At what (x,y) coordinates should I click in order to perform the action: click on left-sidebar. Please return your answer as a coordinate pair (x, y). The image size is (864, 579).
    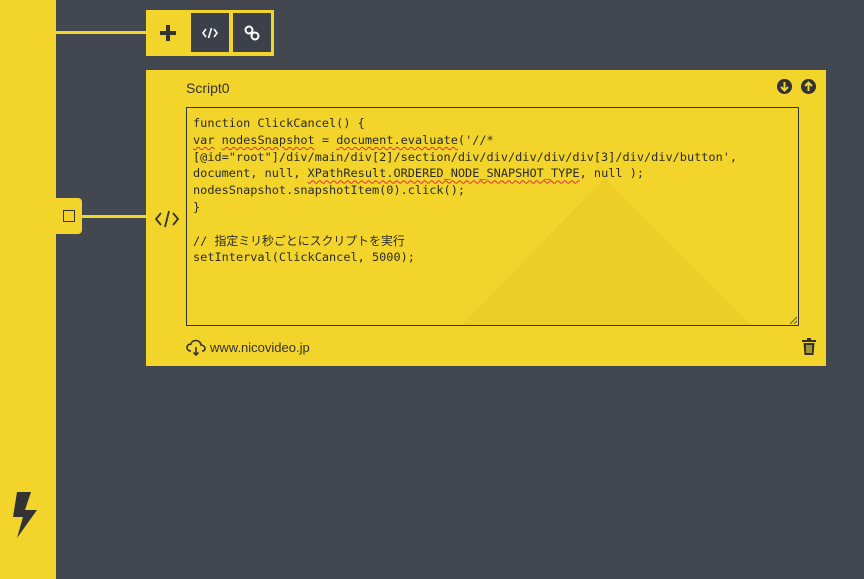
    Looking at the image, I should click on (28, 289).